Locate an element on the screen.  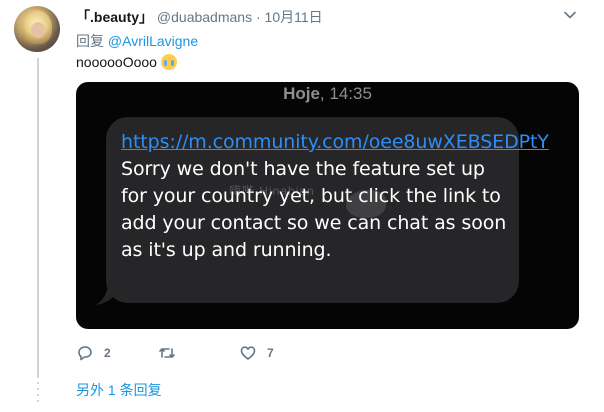
watermark: 嗨哔 Hinabian is located at coordinates (272, 191).